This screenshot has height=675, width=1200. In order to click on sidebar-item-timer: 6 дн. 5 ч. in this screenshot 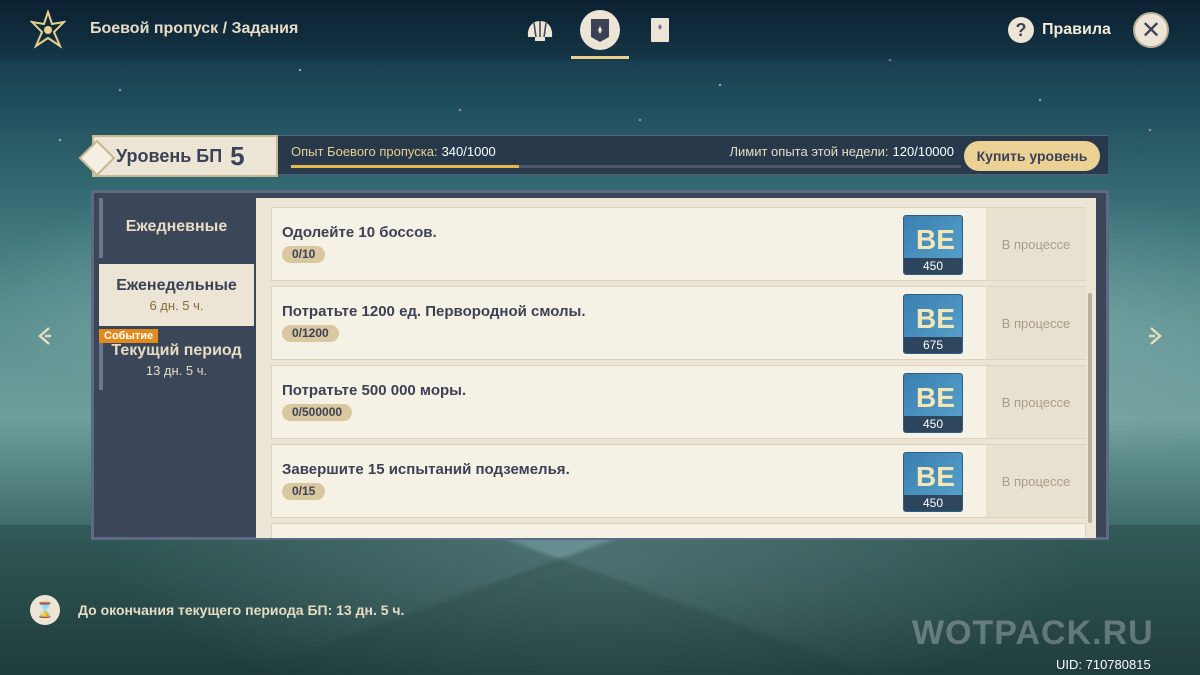, I will do `click(176, 305)`.